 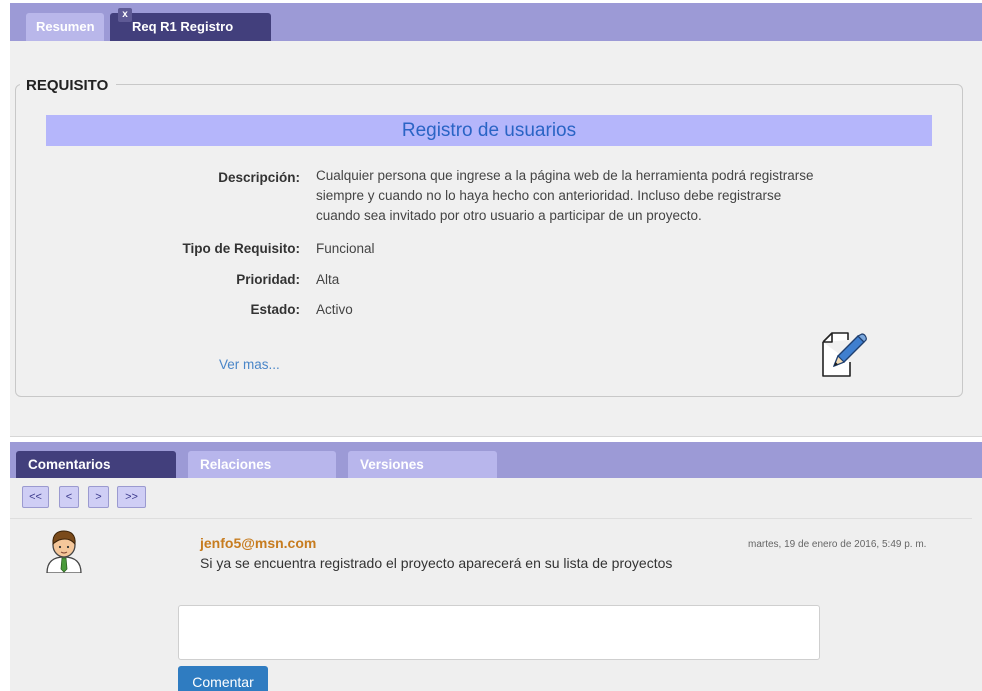 What do you see at coordinates (64, 551) in the screenshot?
I see `user-avatar-icon` at bounding box center [64, 551].